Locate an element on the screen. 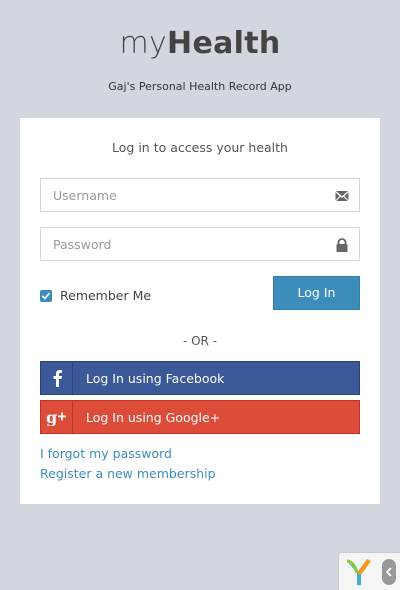 This screenshot has width=400, height=590. app-logo: myHealth is located at coordinates (200, 43).